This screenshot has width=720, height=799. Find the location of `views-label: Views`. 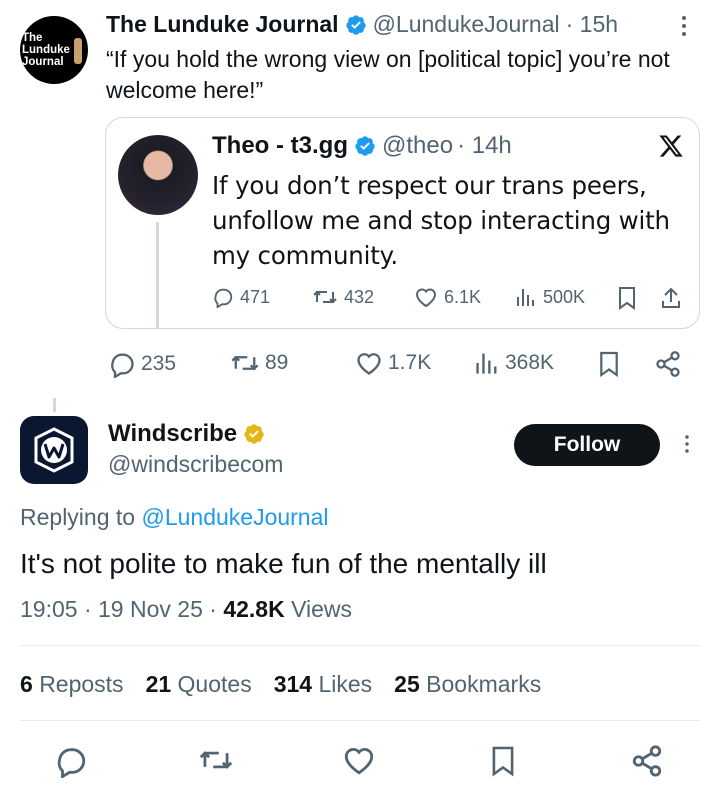

views-label: Views is located at coordinates (322, 609).